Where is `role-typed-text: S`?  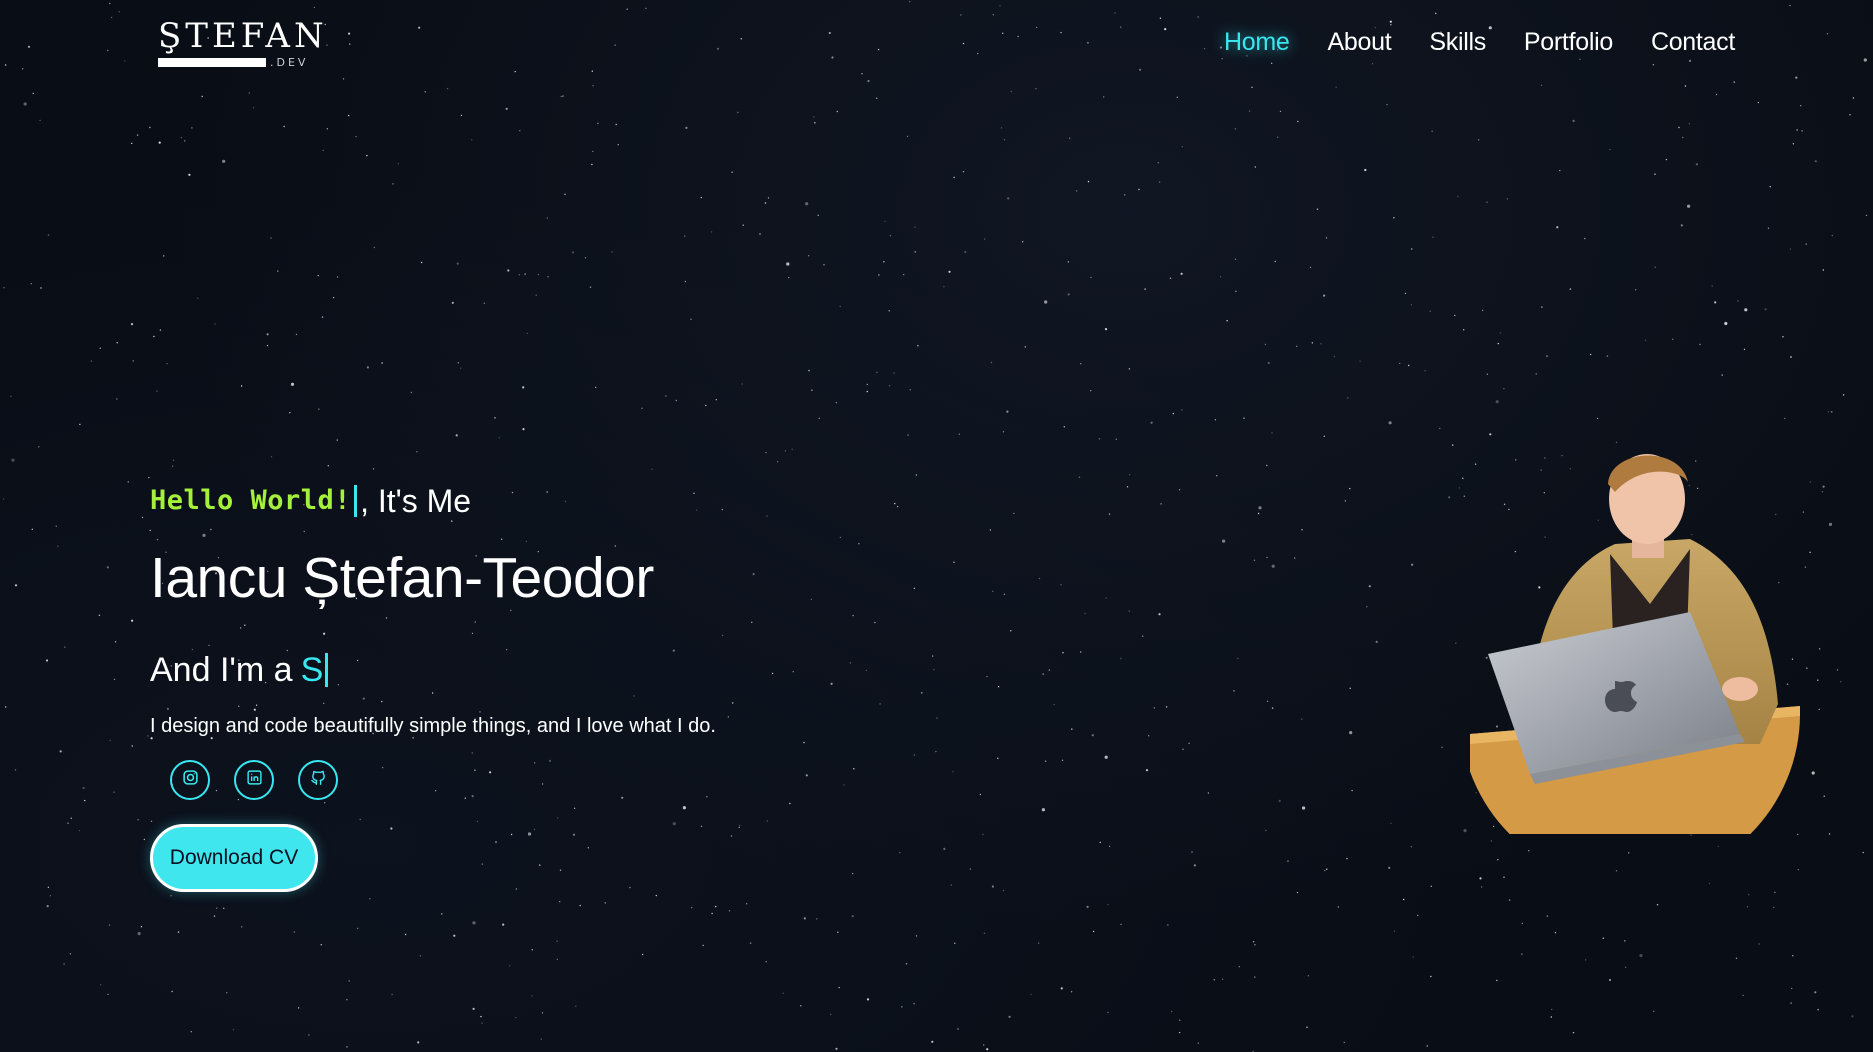 role-typed-text: S is located at coordinates (312, 670).